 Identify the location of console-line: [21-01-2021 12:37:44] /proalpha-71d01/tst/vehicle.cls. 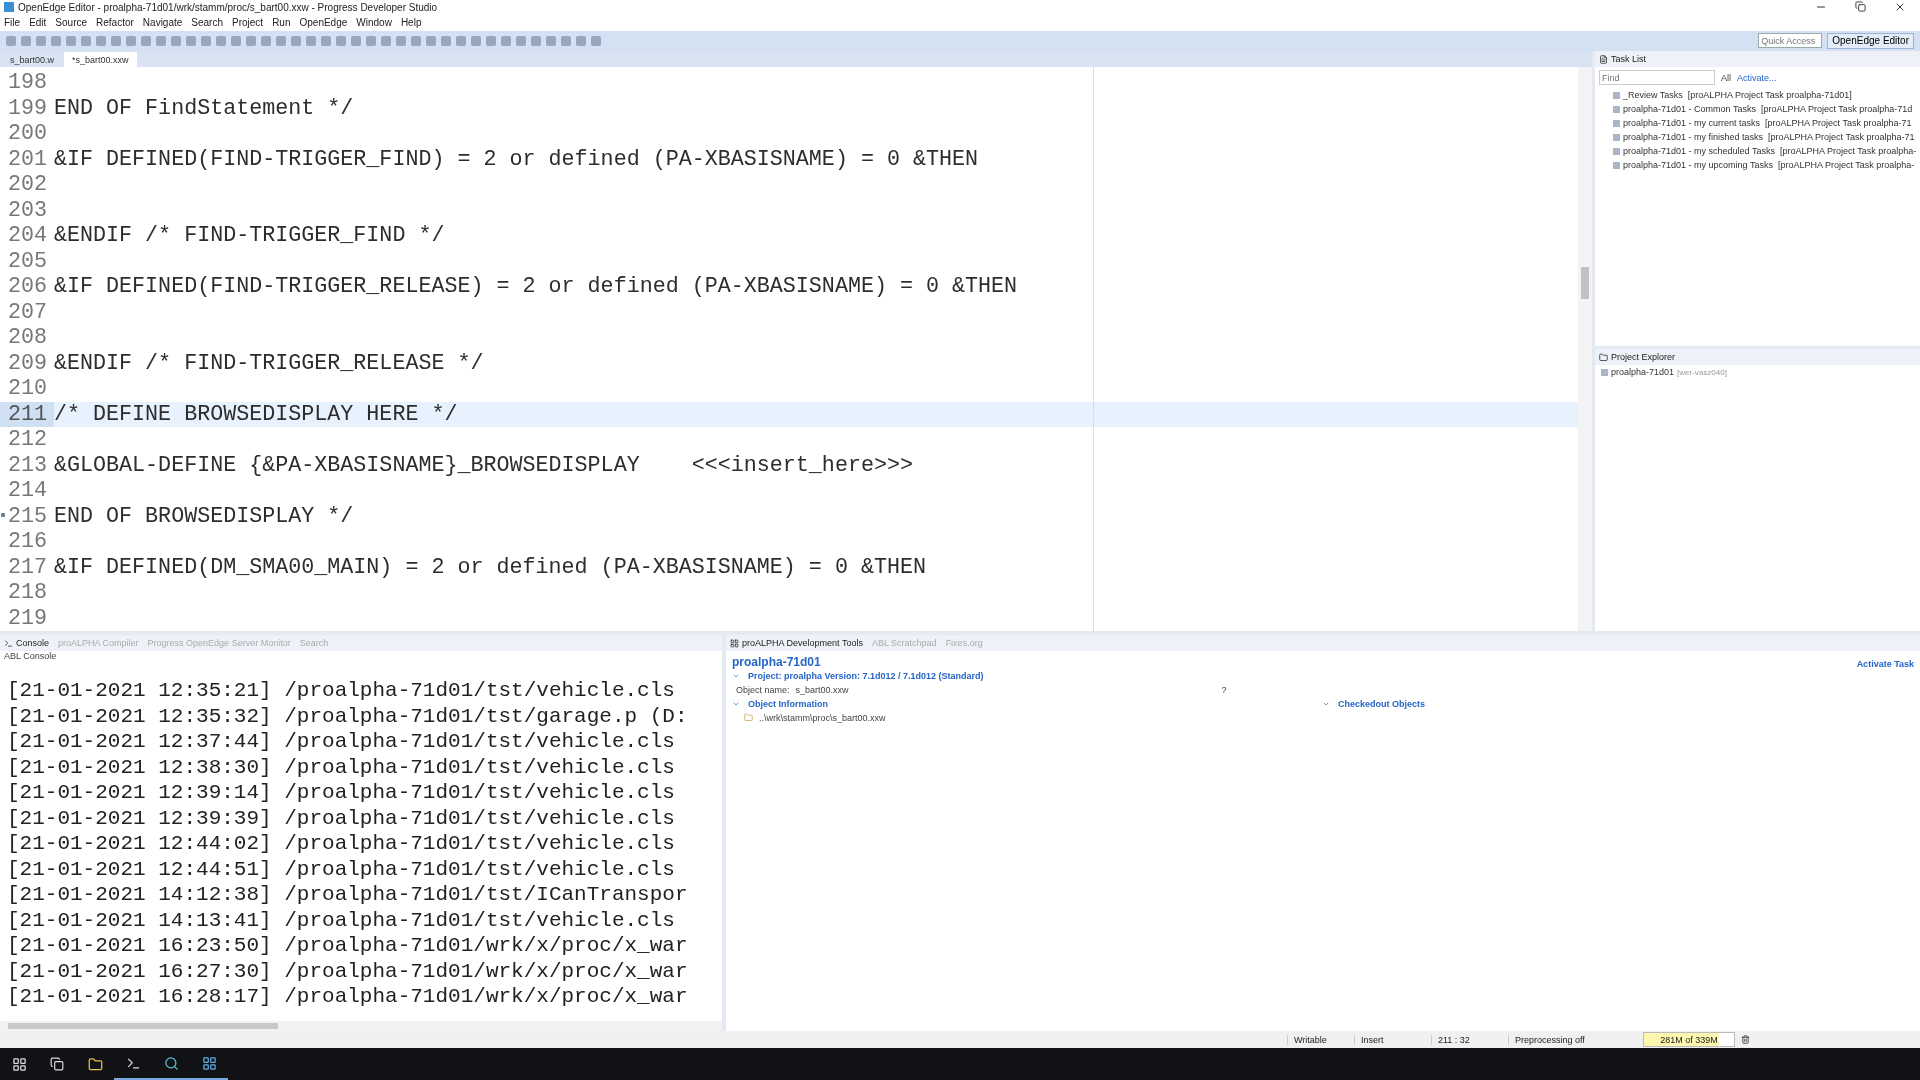
(341, 743).